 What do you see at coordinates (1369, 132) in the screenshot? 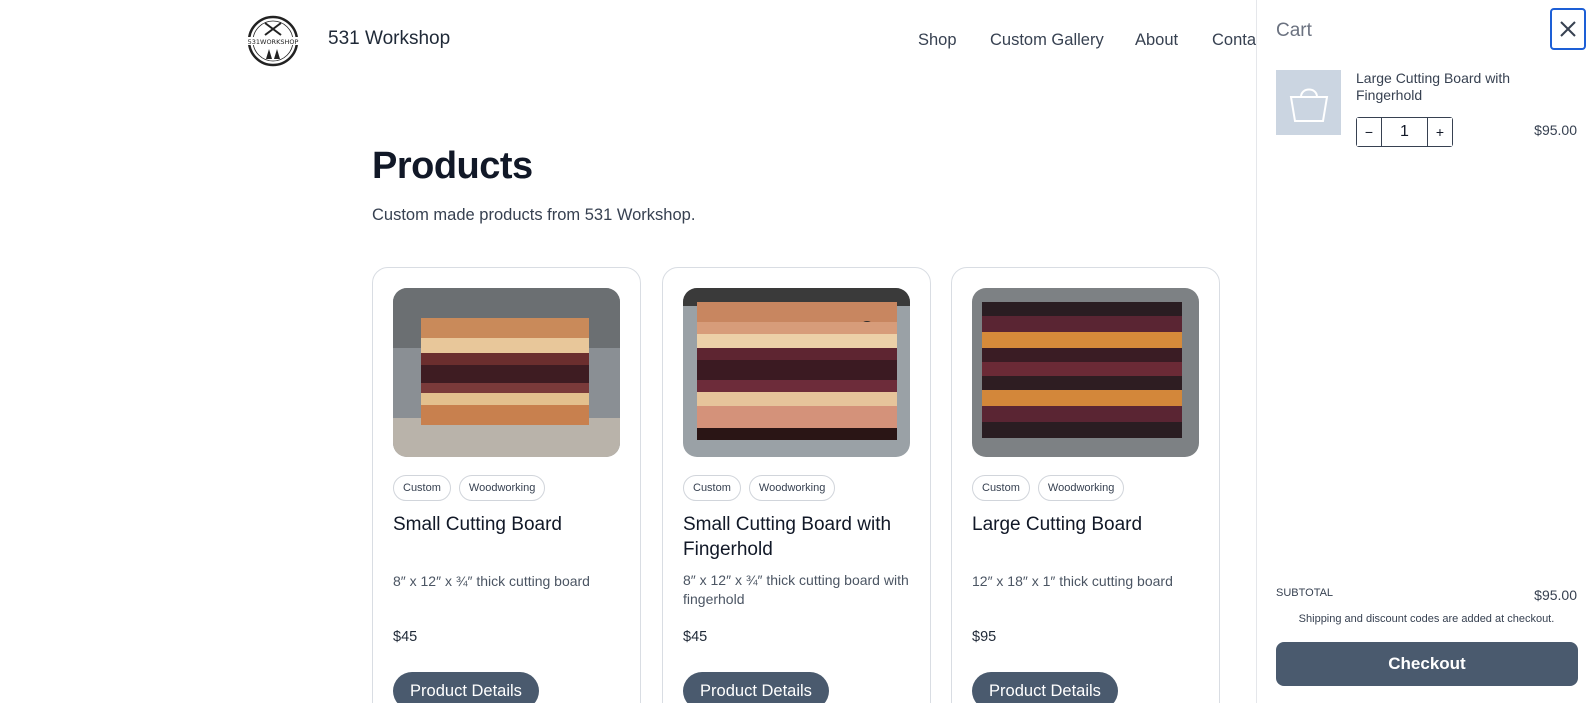
I see `decrease-quantity-button: −` at bounding box center [1369, 132].